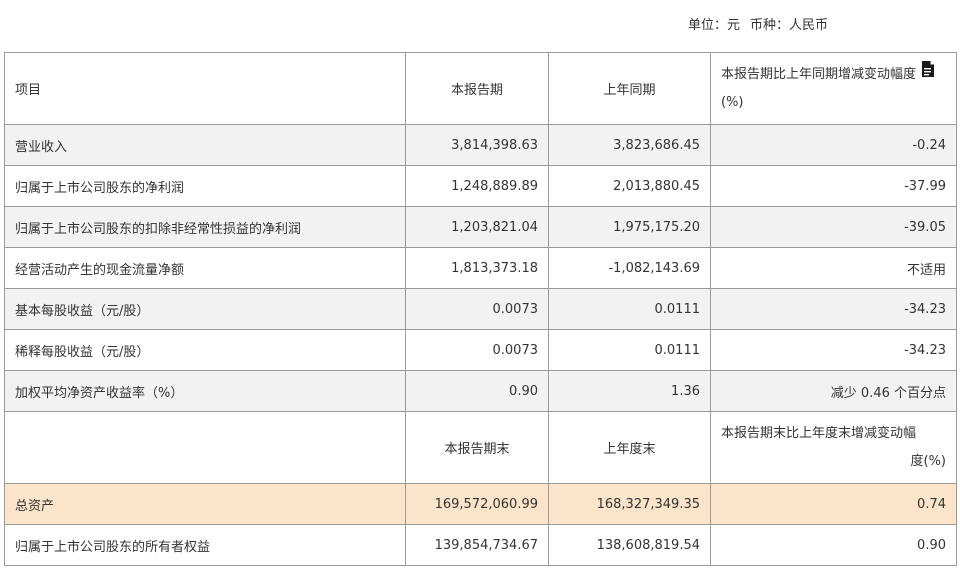 The image size is (960, 577). Describe the element at coordinates (477, 88) in the screenshot. I see `header-current: 本报告期` at that location.